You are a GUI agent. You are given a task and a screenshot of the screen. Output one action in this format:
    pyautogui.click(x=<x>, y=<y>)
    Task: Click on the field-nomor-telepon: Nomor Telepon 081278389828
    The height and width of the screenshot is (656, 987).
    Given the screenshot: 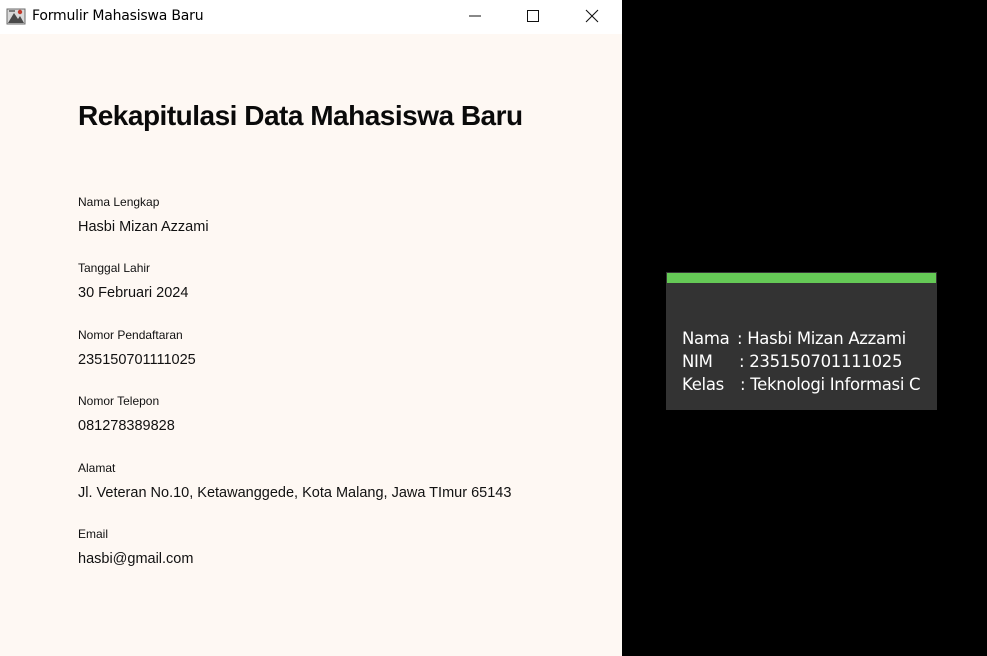 What is the action you would take?
    pyautogui.click(x=338, y=427)
    